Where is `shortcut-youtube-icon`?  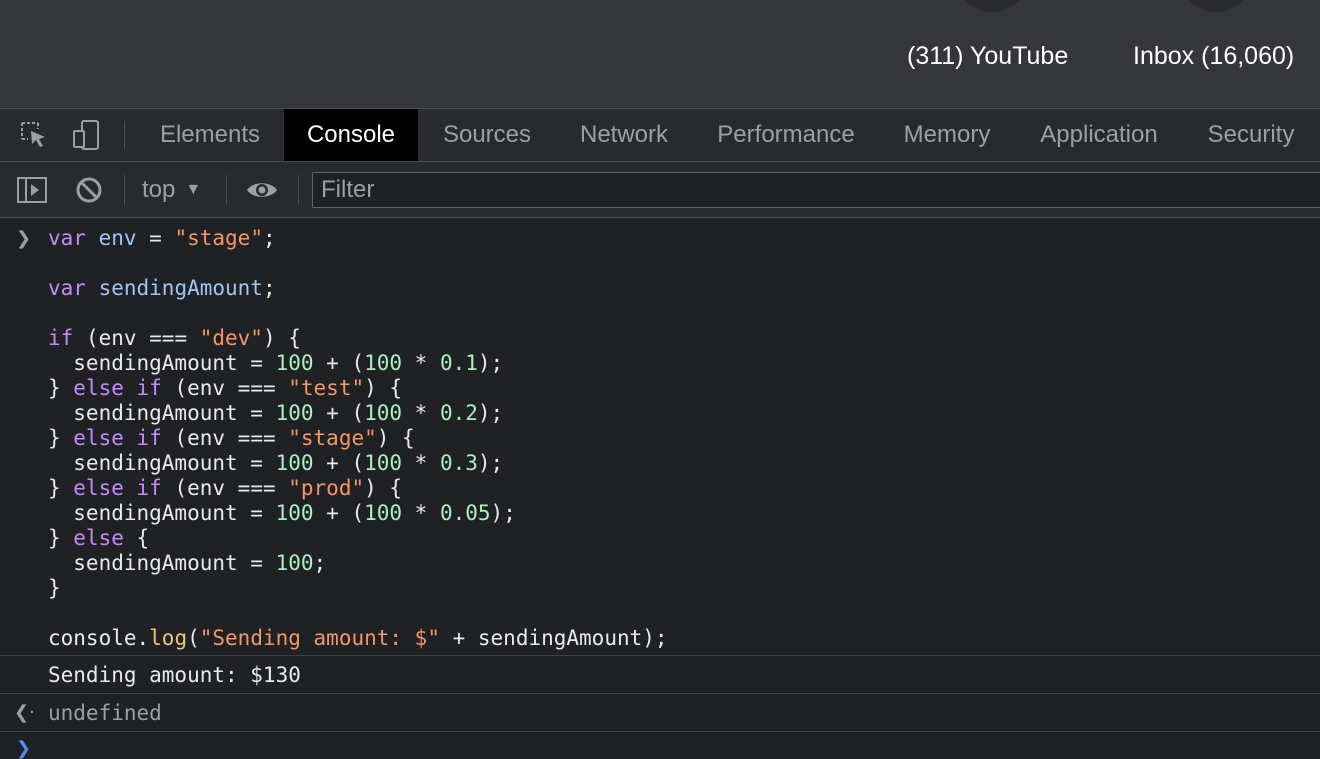
shortcut-youtube-icon is located at coordinates (992, 6).